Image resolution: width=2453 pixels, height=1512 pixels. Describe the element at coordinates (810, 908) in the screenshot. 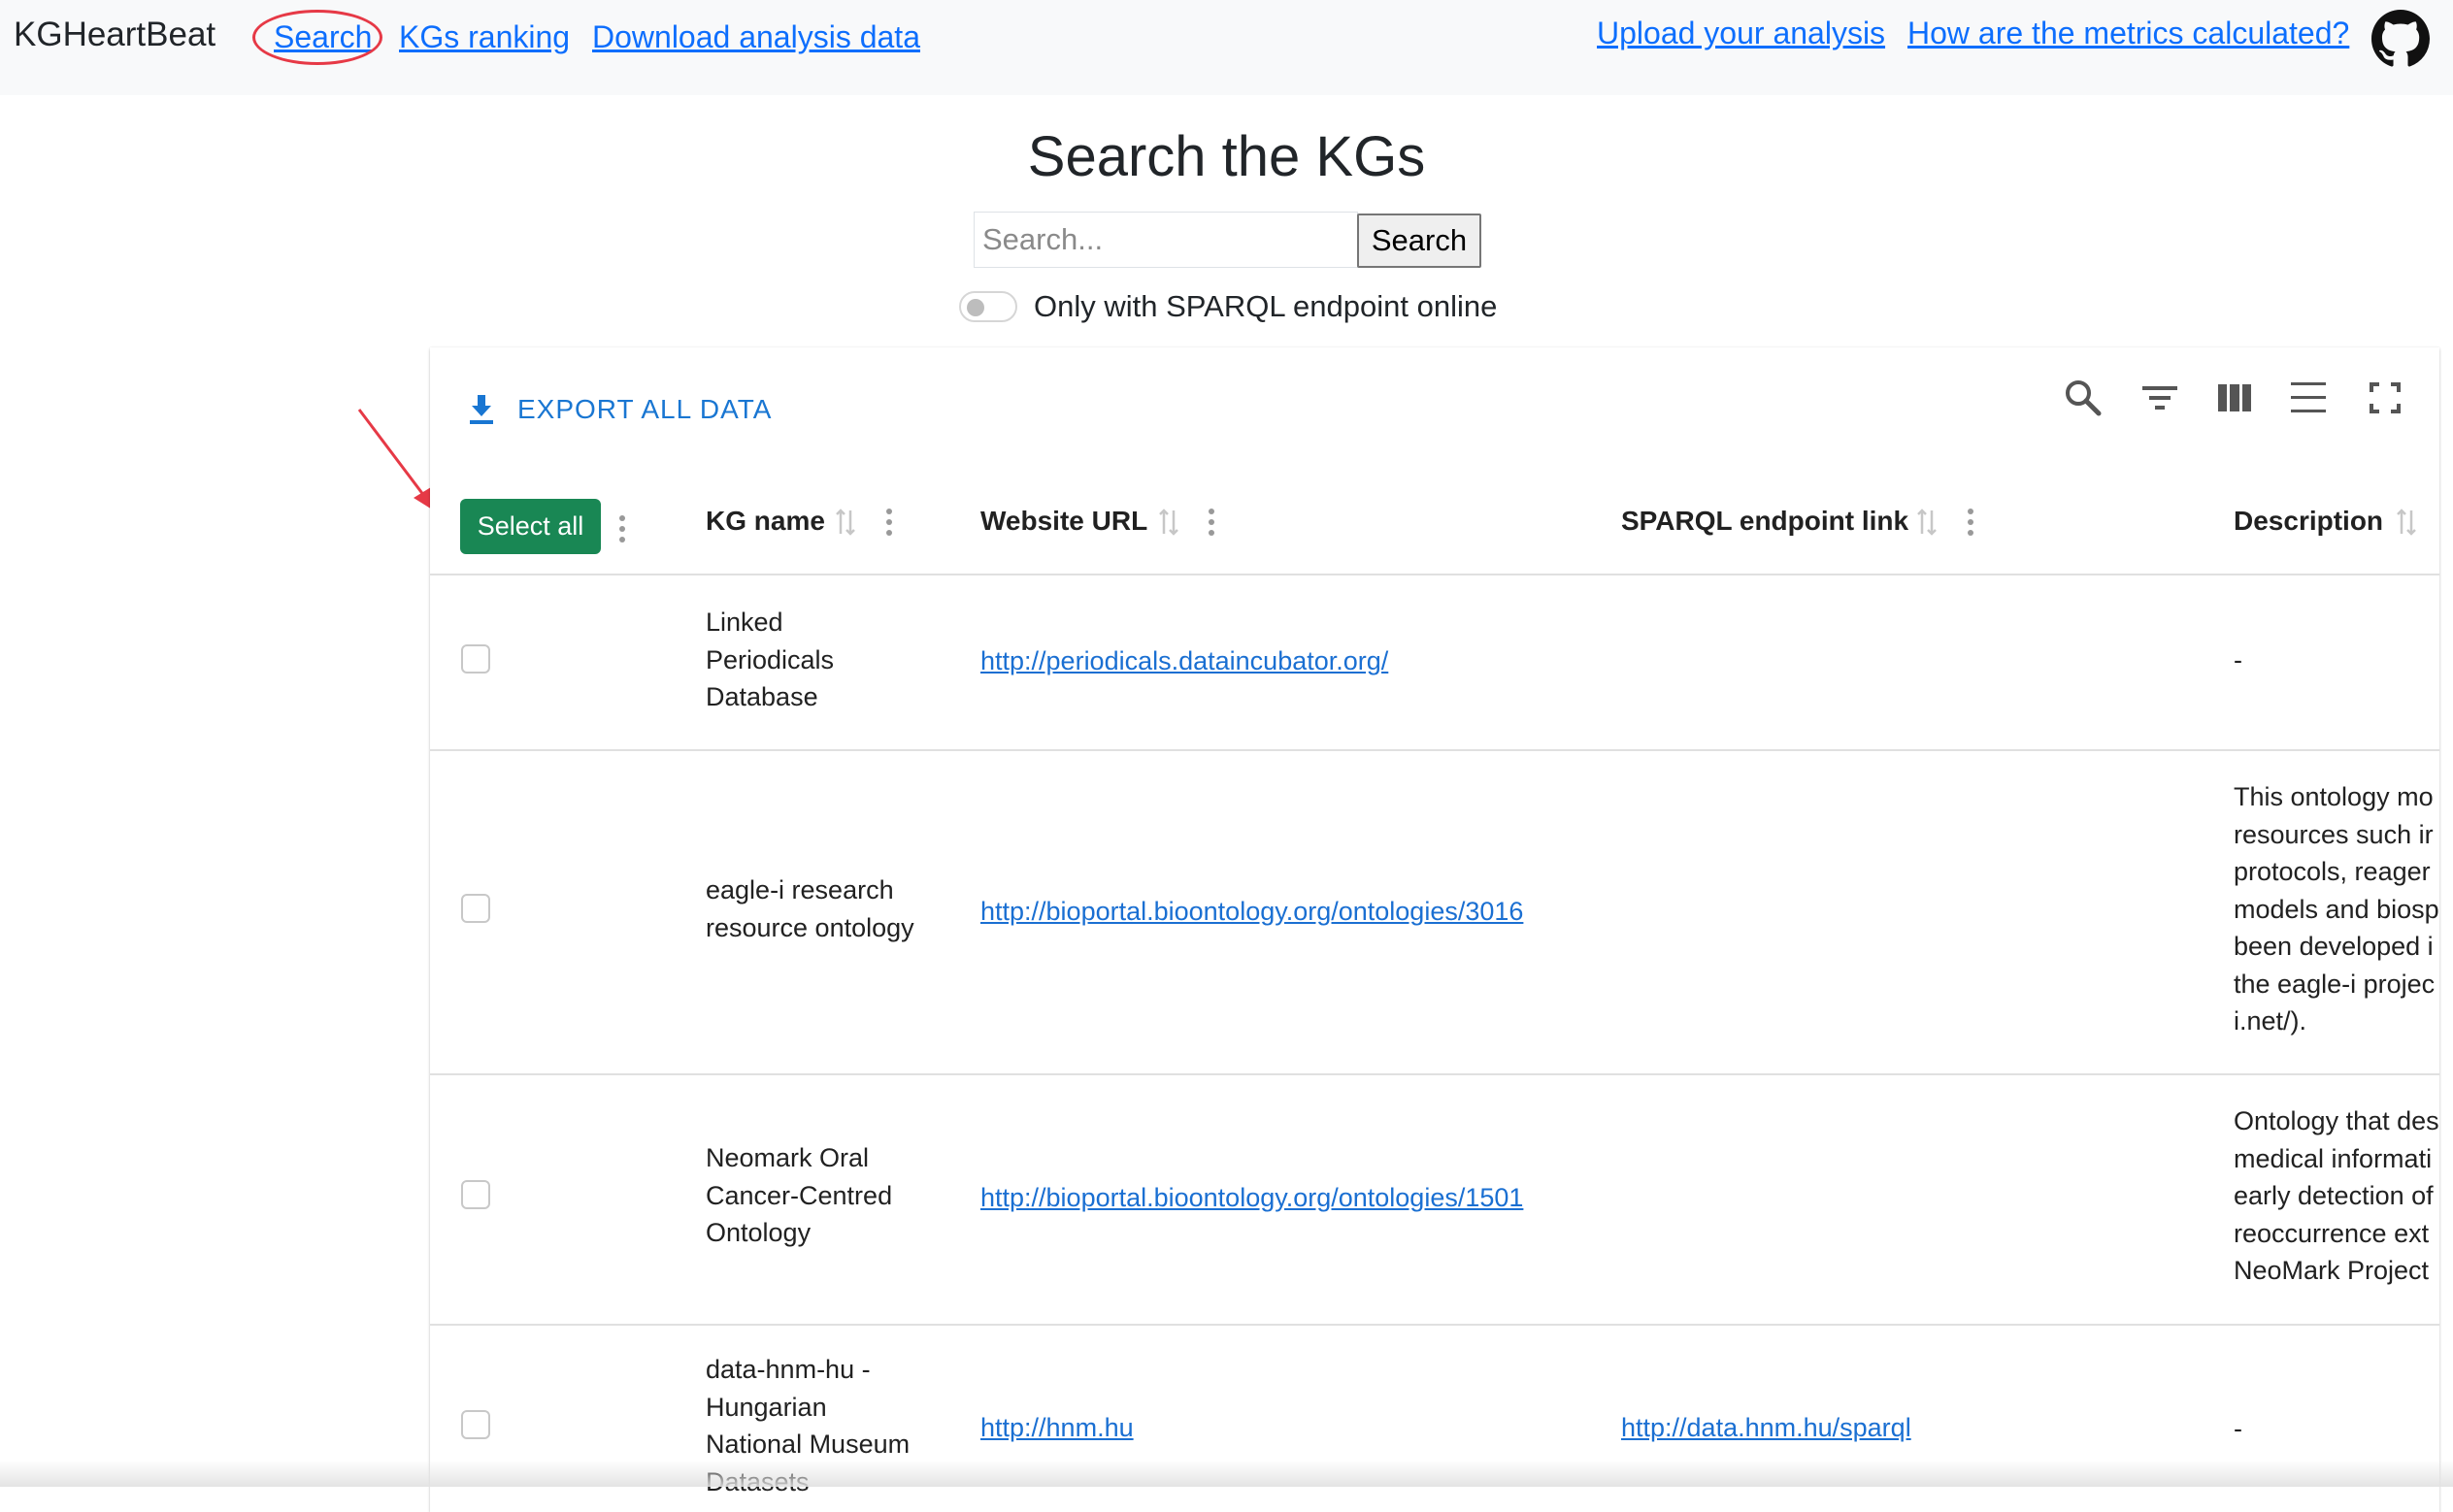

I see `kg-name-cell: eagle-i research resource ontology` at that location.